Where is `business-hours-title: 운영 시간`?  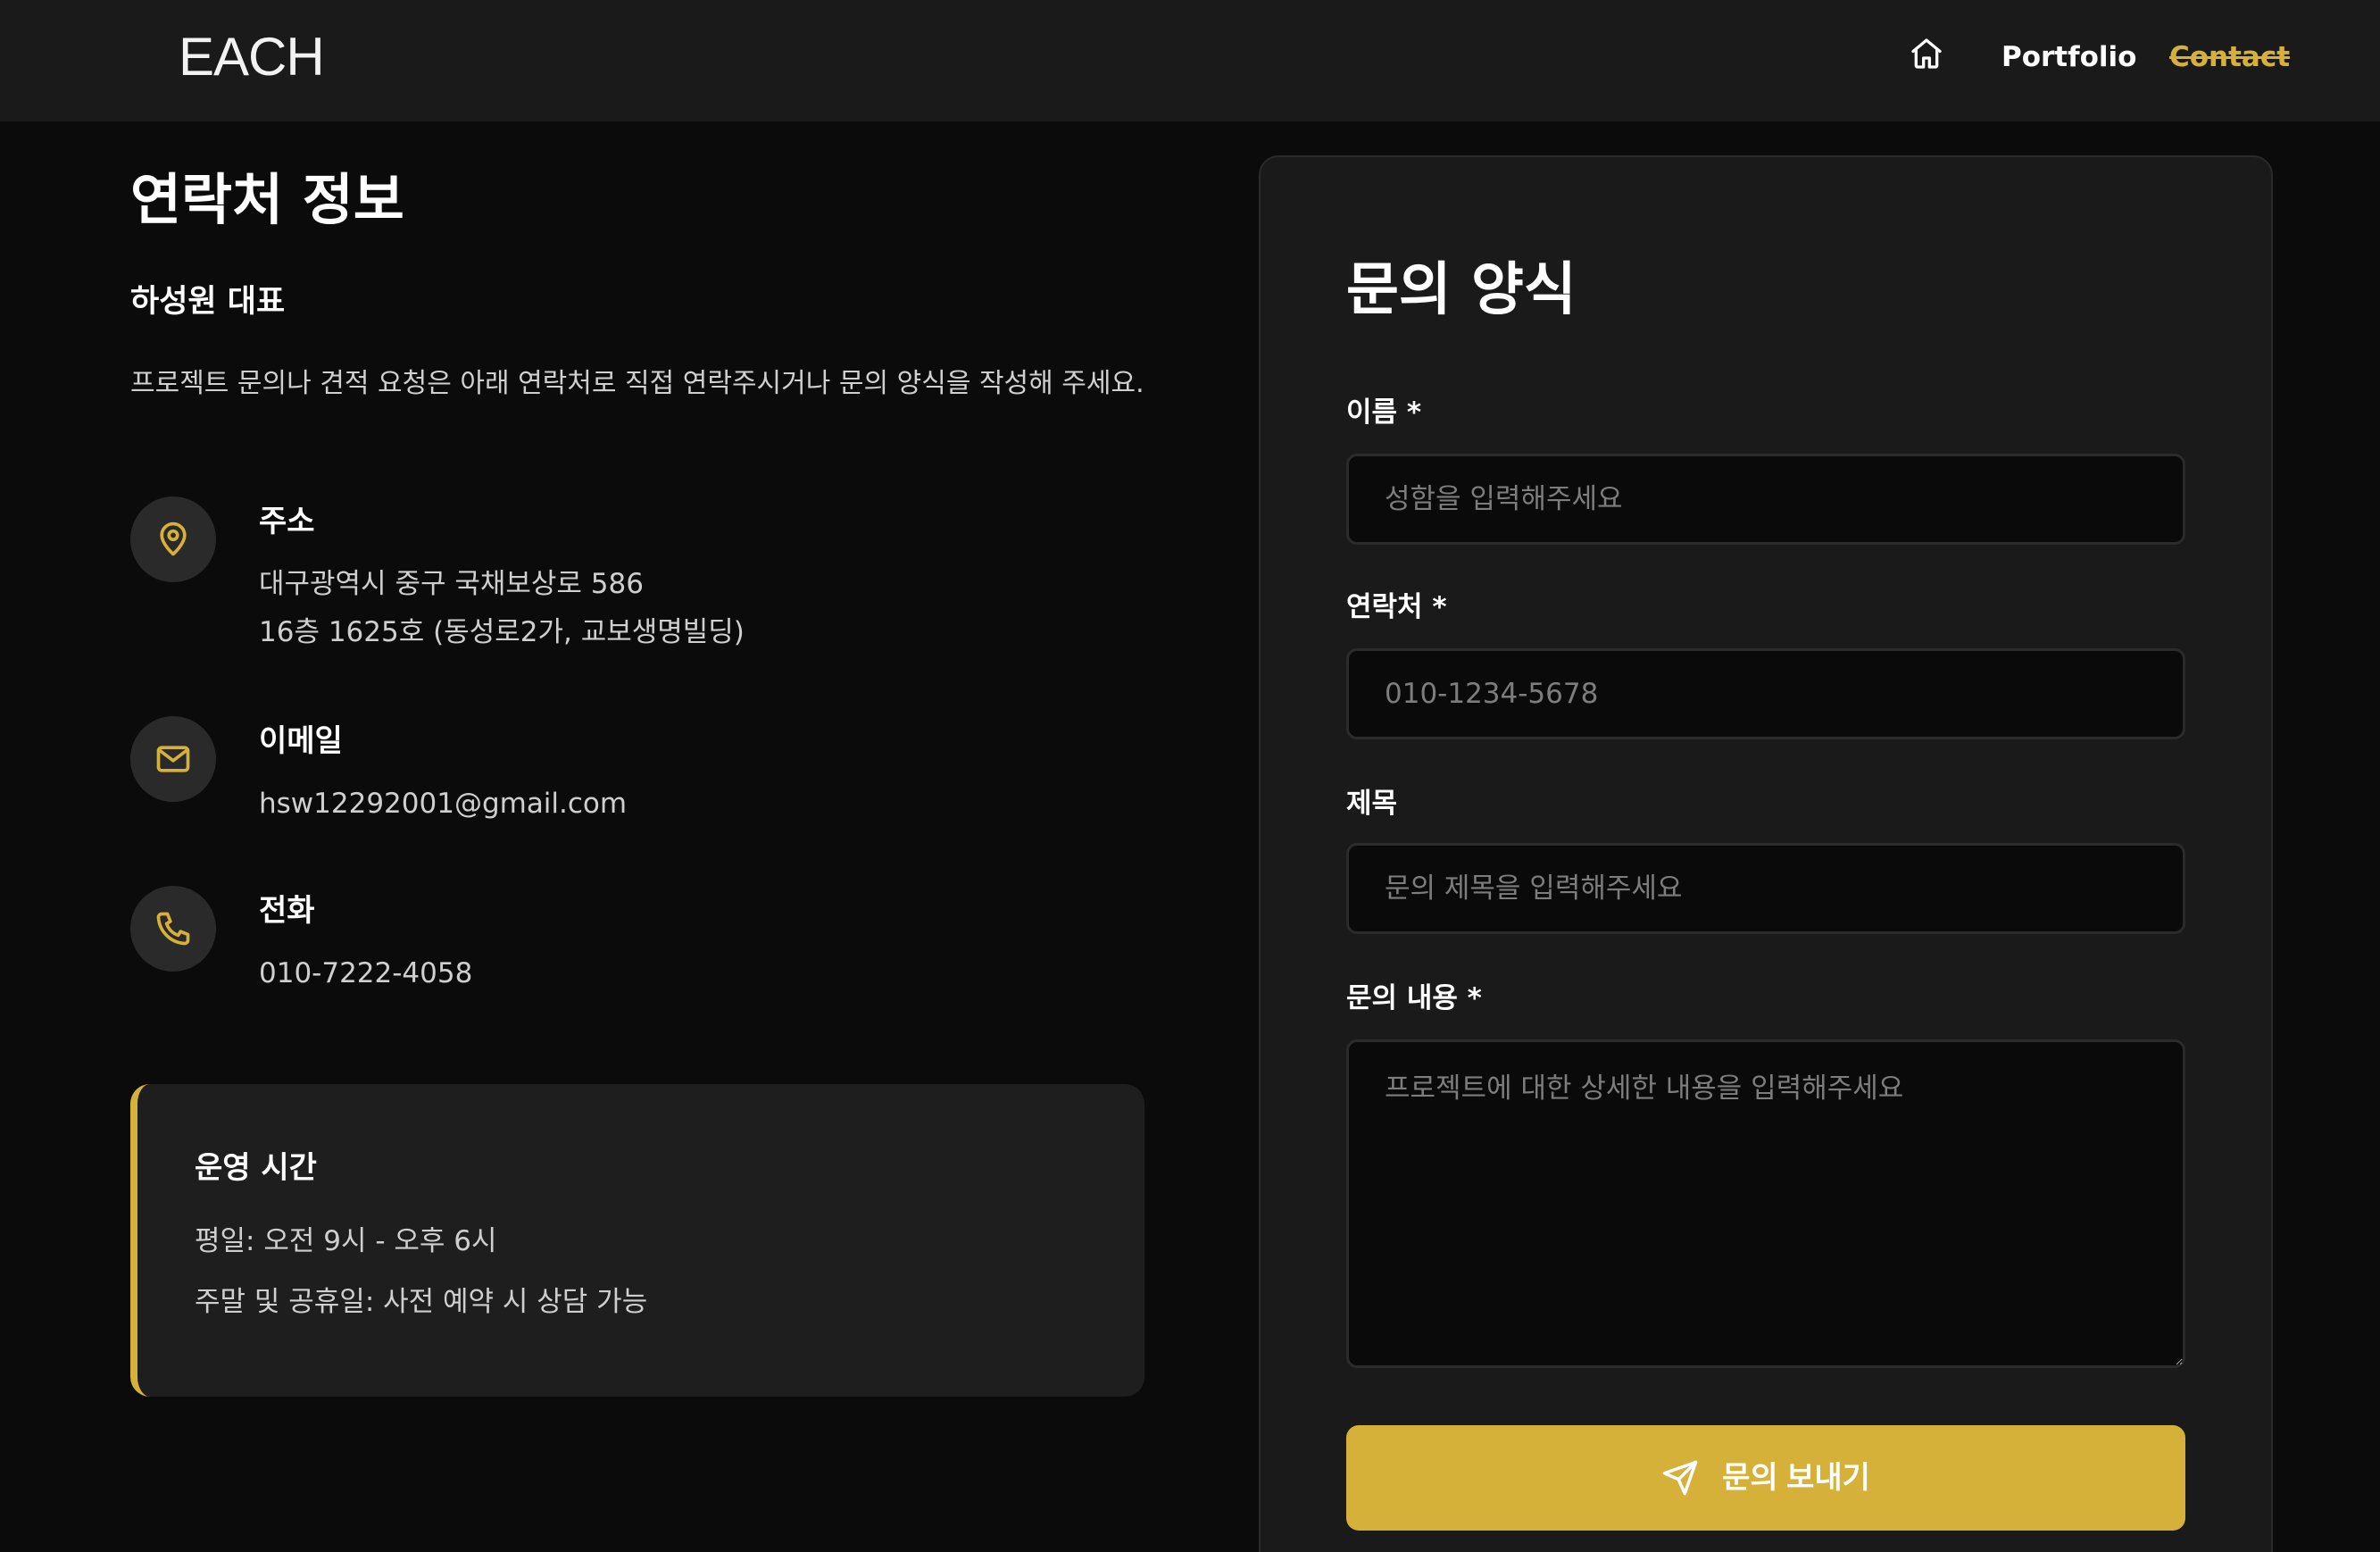 business-hours-title: 운영 시간 is located at coordinates (256, 1168).